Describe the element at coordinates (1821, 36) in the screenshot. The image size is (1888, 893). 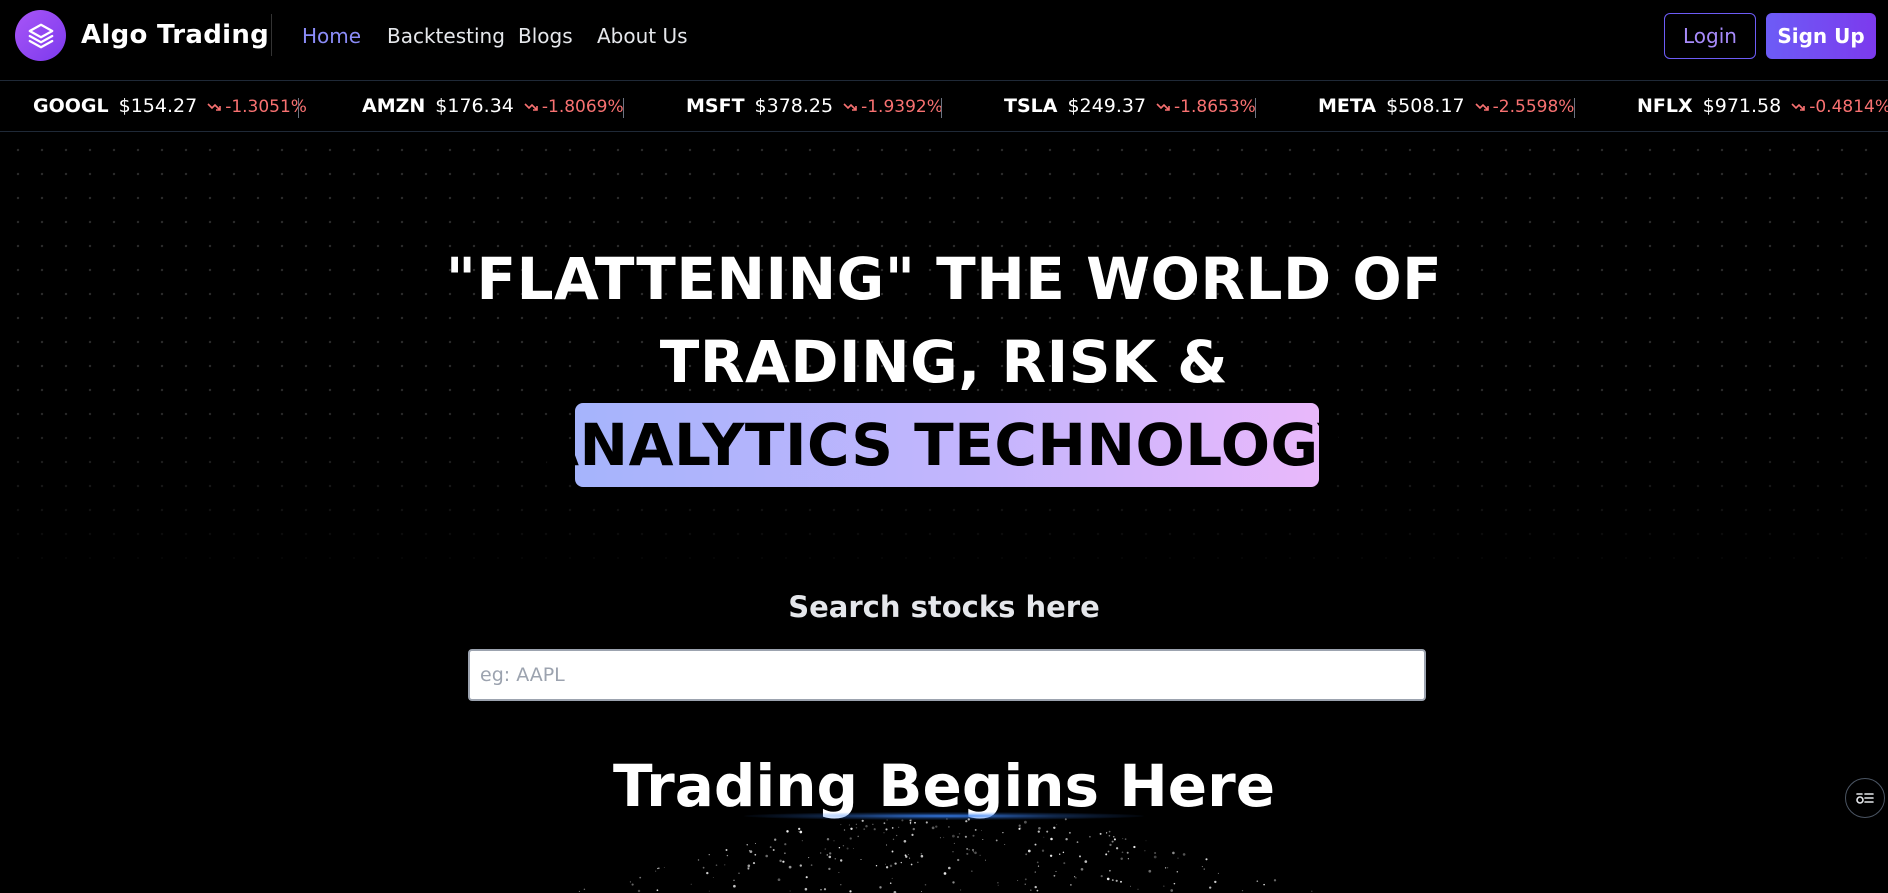
I see `signup-button: Sign Up` at that location.